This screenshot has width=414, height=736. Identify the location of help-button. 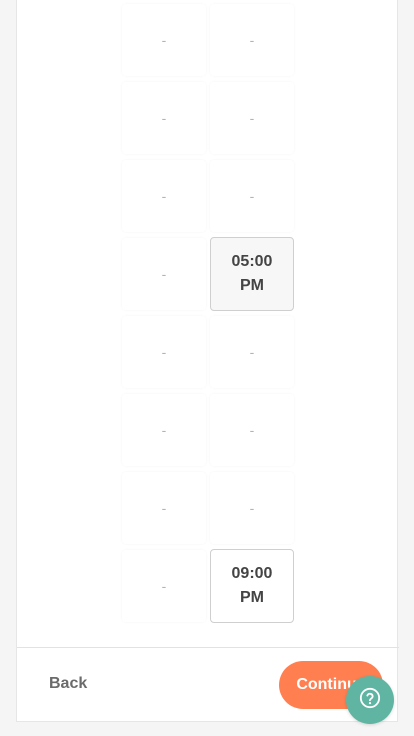
(370, 700).